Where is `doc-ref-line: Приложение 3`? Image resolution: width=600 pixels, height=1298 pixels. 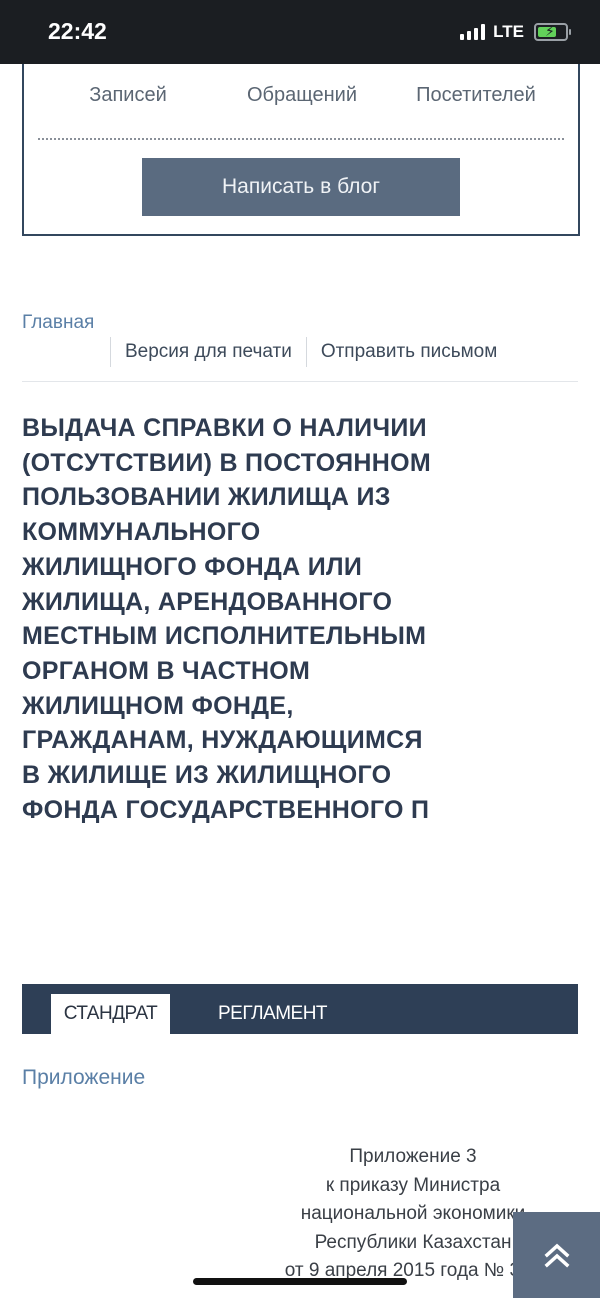 doc-ref-line: Приложение 3 is located at coordinates (413, 1156).